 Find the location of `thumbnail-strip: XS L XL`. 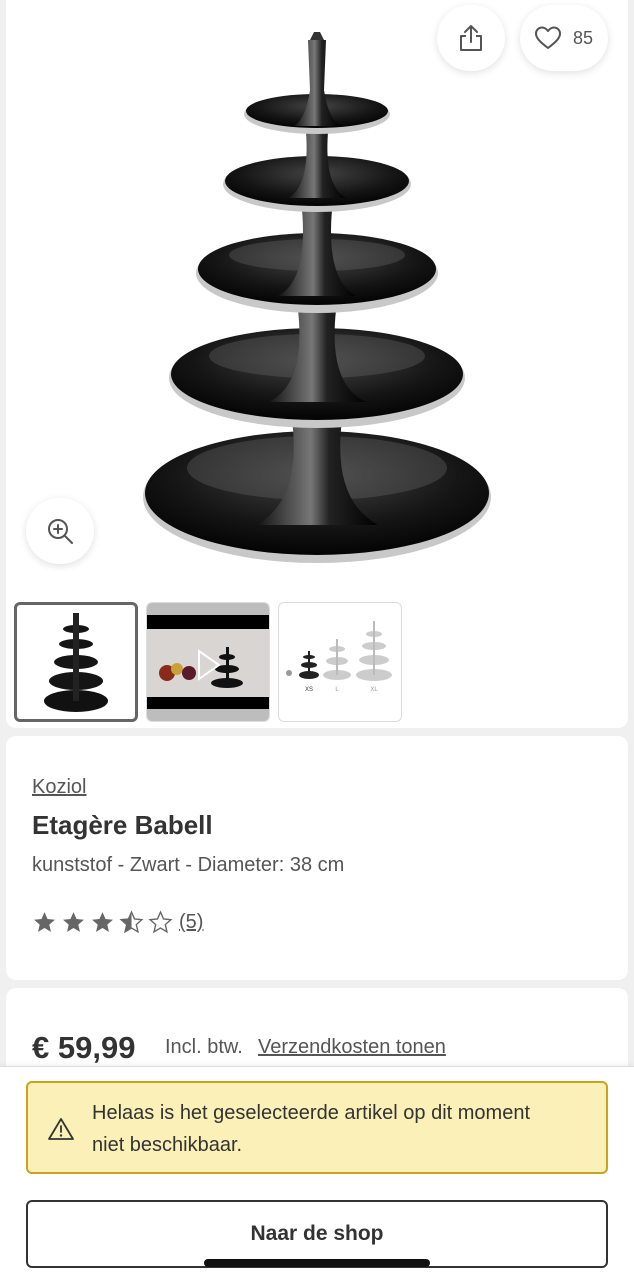

thumbnail-strip: XS L XL is located at coordinates (208, 662).